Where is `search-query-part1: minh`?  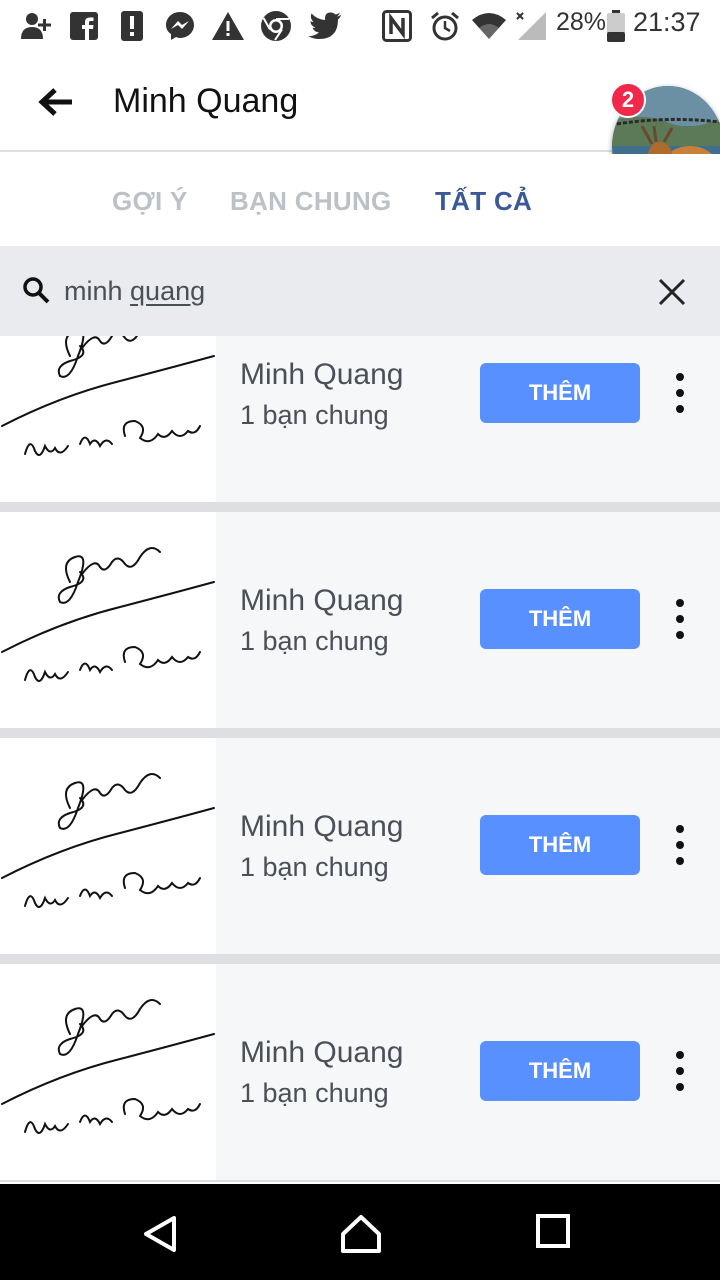
search-query-part1: minh is located at coordinates (97, 291).